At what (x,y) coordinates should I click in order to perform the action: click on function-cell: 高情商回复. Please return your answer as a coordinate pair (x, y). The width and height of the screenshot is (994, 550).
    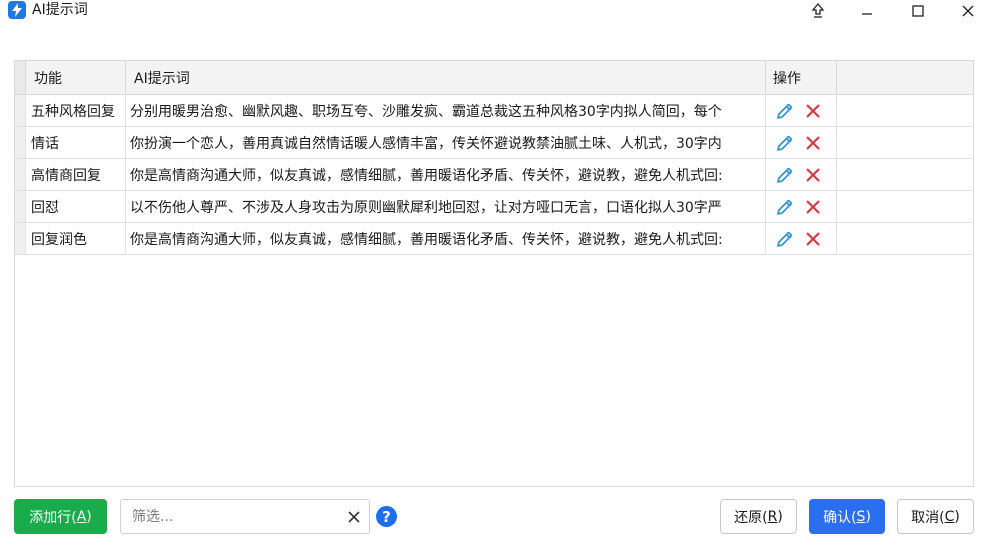
    Looking at the image, I should click on (76, 174).